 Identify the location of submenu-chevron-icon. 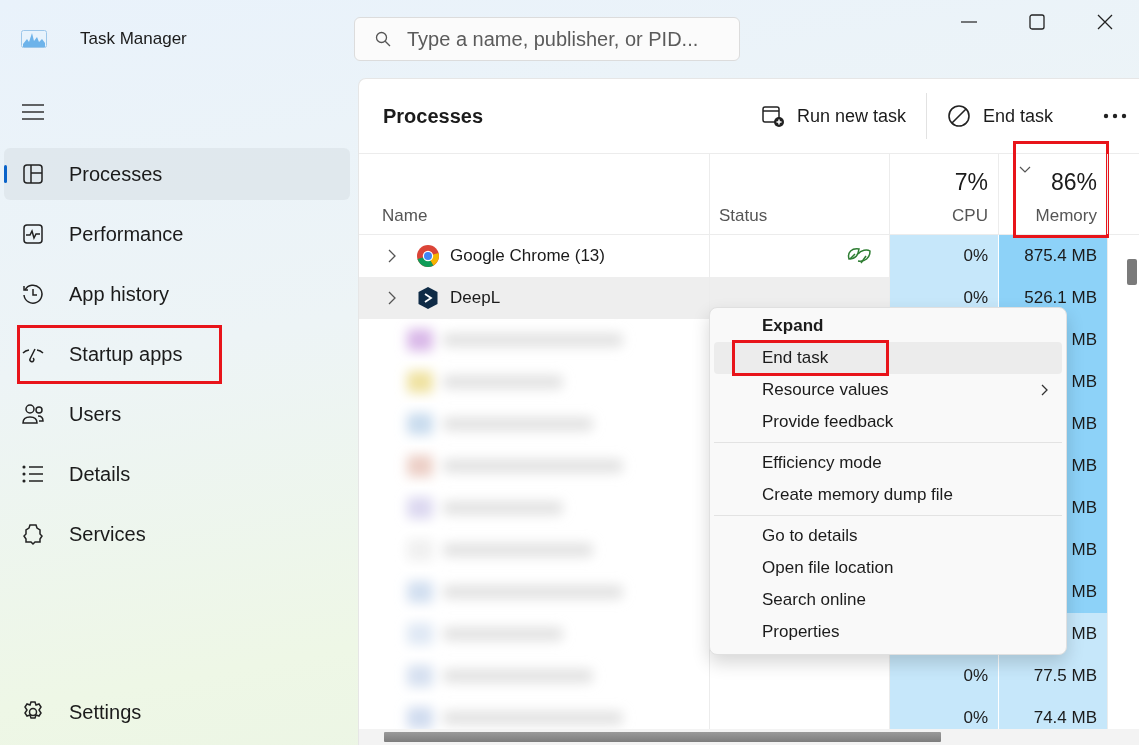
(1044, 390).